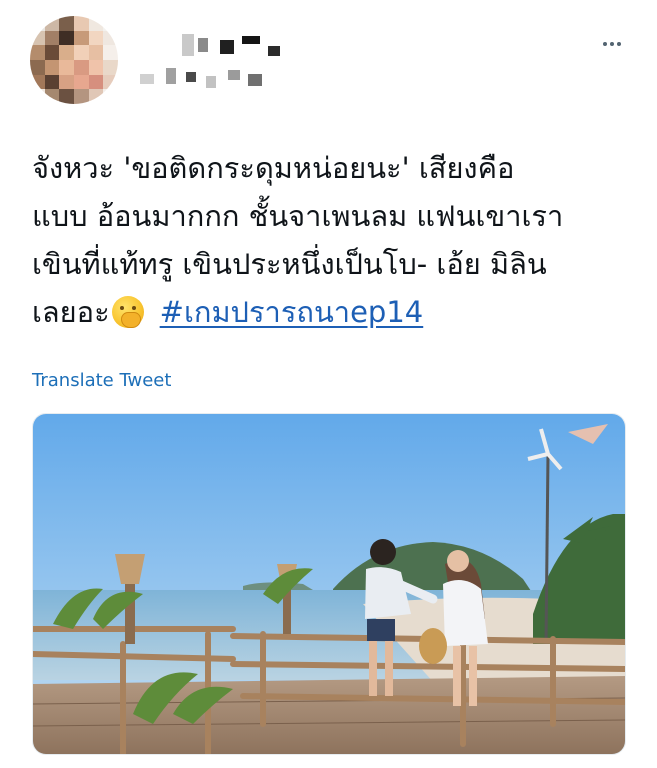 The width and height of the screenshot is (657, 768). Describe the element at coordinates (273, 168) in the screenshot. I see `tweet-text-line: จังหวะ 'ขอติดกระดุมหน่อยนะ' เสียงคือ` at that location.